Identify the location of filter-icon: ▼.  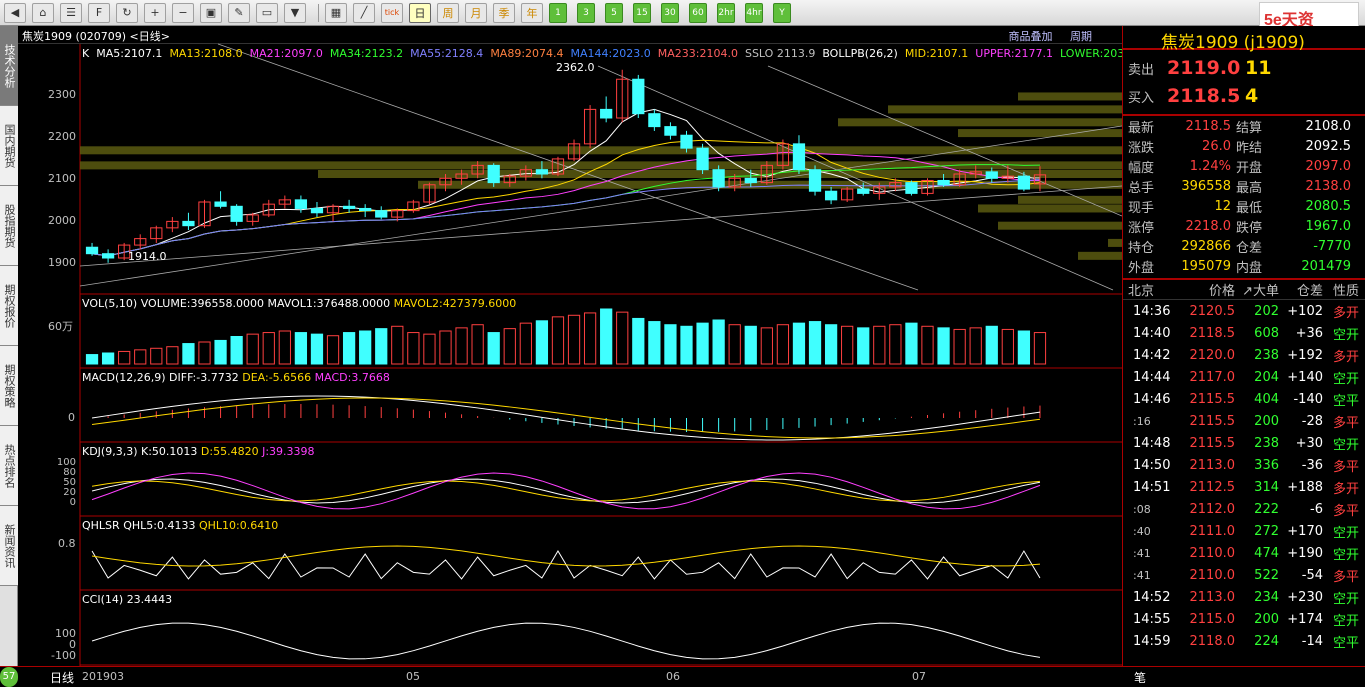
(295, 12).